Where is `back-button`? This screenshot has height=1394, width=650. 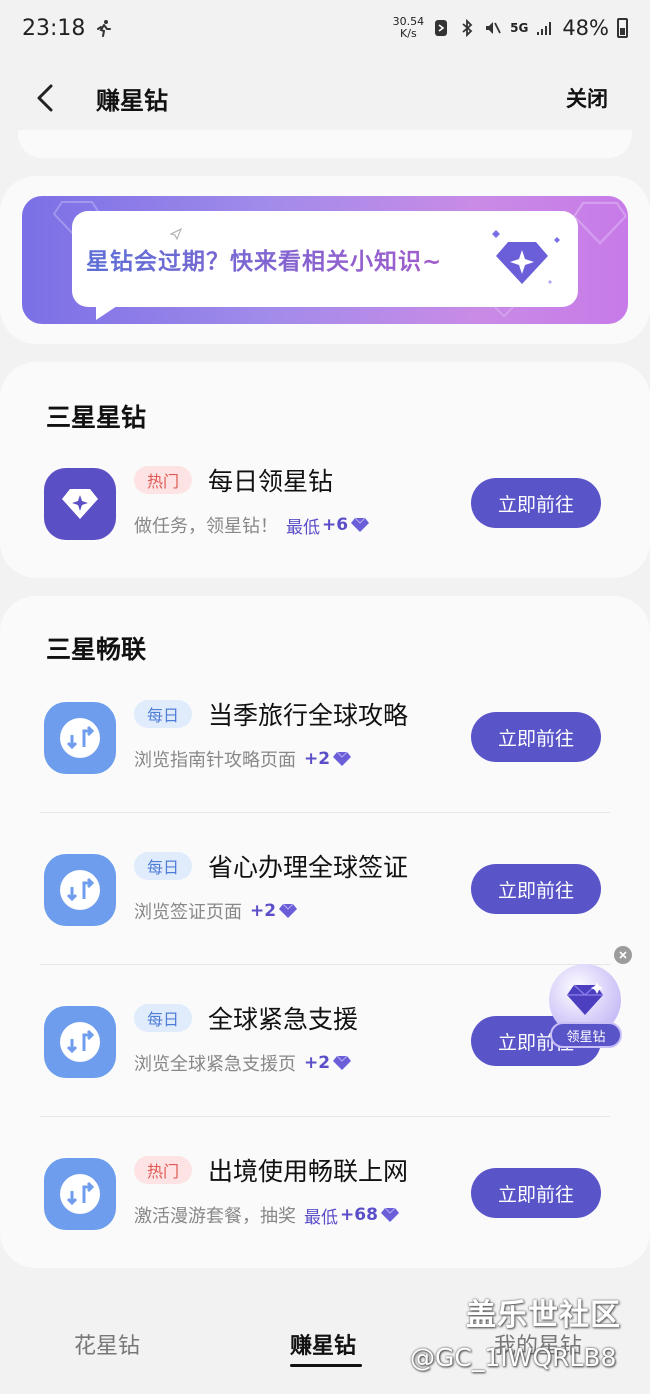 back-button is located at coordinates (44, 98).